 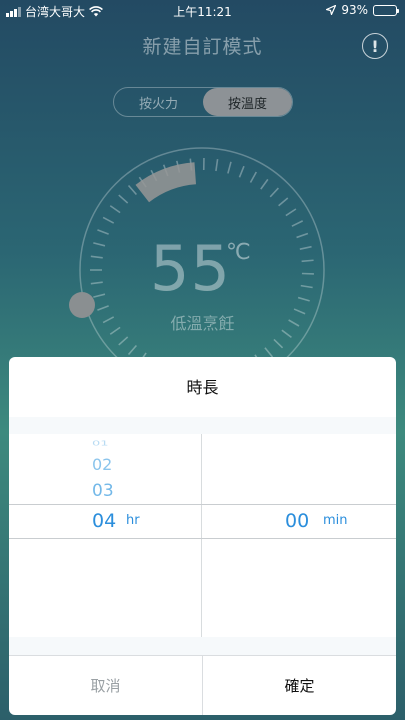 I want to click on sheet-title: 時長, so click(x=202, y=387).